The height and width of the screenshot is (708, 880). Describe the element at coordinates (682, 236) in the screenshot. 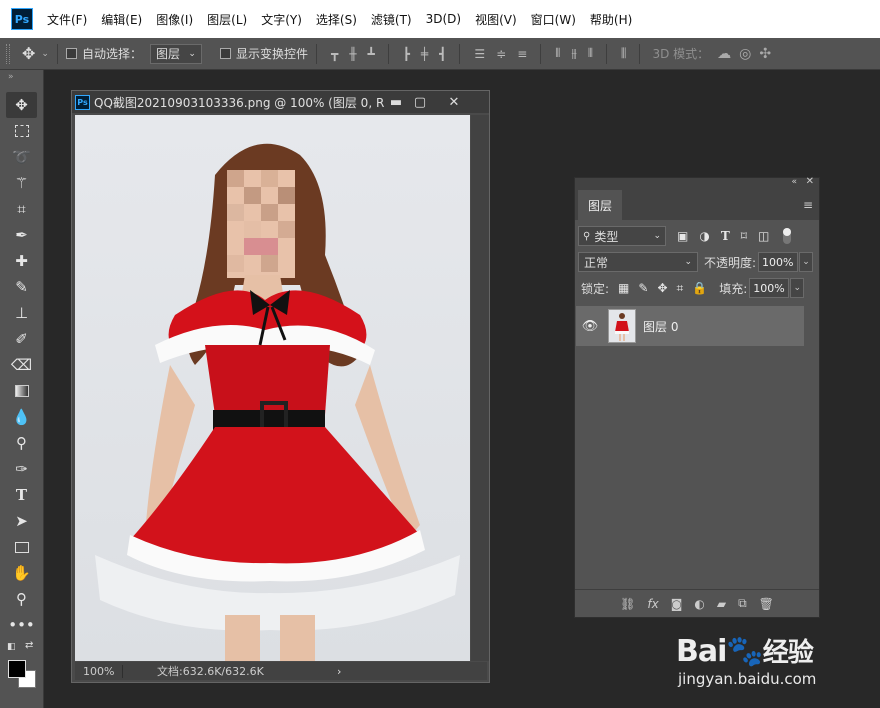

I see `filter-pixel-icon: ▣` at that location.